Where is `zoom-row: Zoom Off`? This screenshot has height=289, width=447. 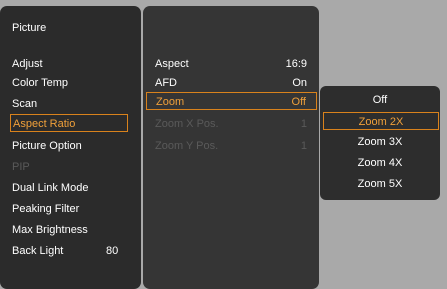
zoom-row: Zoom Off is located at coordinates (231, 101).